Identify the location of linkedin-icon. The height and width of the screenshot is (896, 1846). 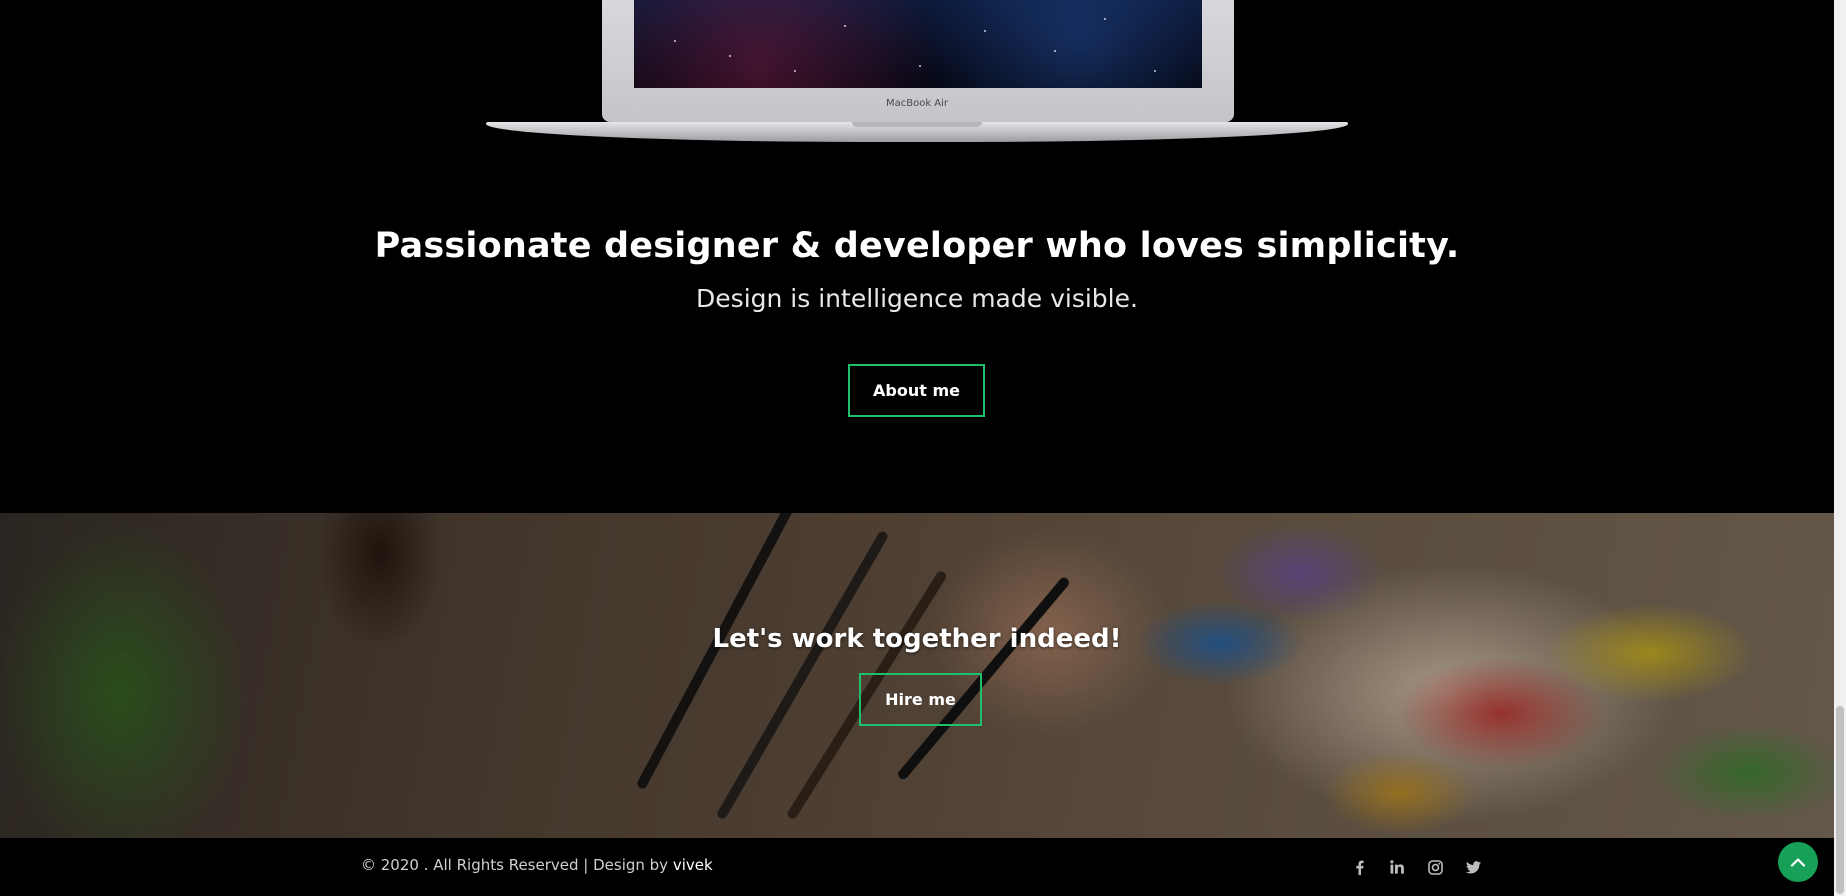
(1397, 867).